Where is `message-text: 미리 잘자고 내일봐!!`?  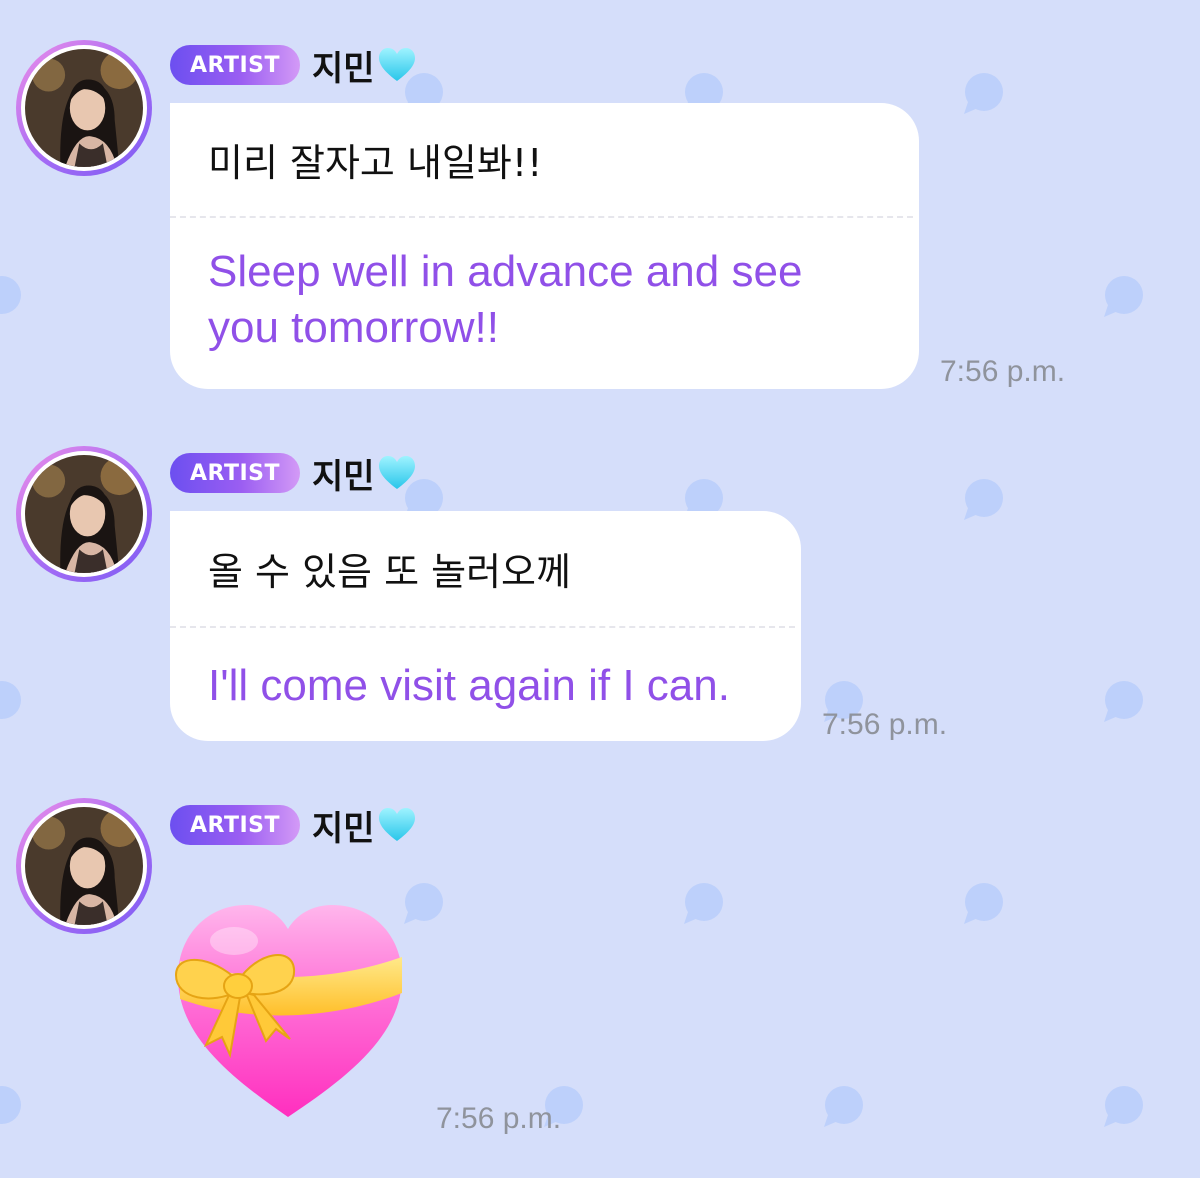
message-text: 미리 잘자고 내일봐!! is located at coordinates (375, 163).